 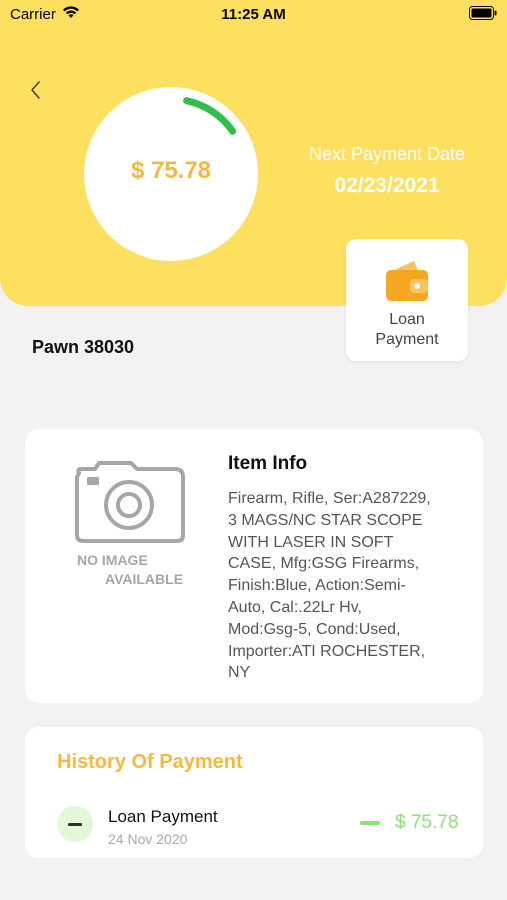 What do you see at coordinates (130, 502) in the screenshot?
I see `camera-icon` at bounding box center [130, 502].